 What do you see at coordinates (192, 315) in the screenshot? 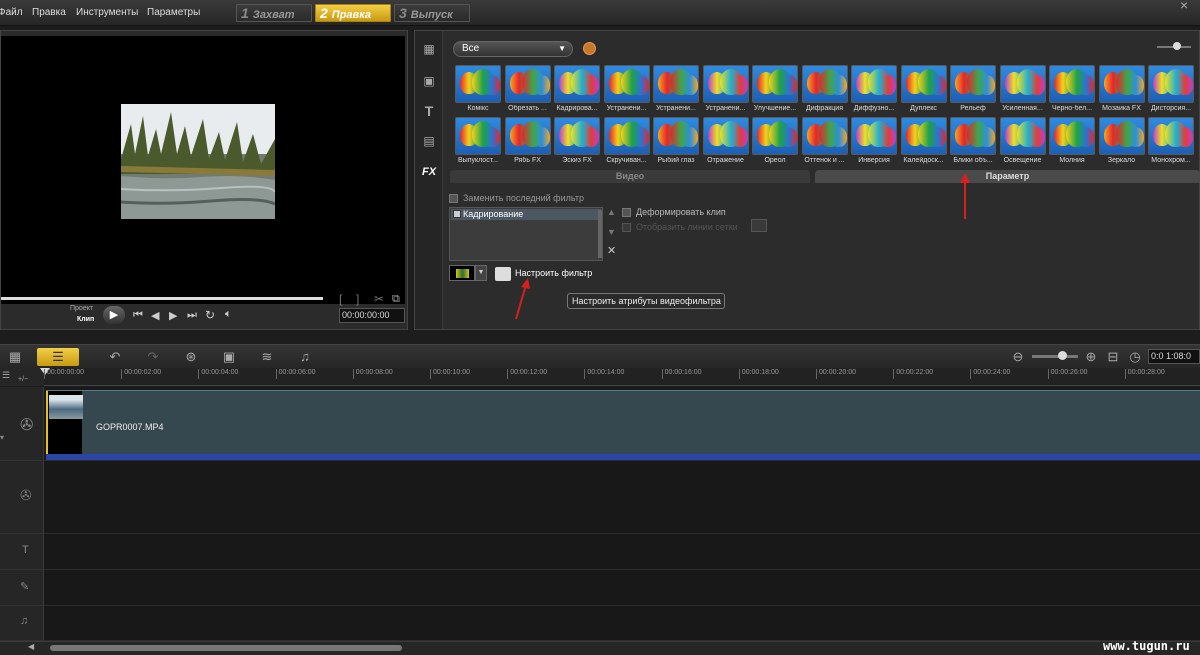
I see `end-icon: ⏭` at bounding box center [192, 315].